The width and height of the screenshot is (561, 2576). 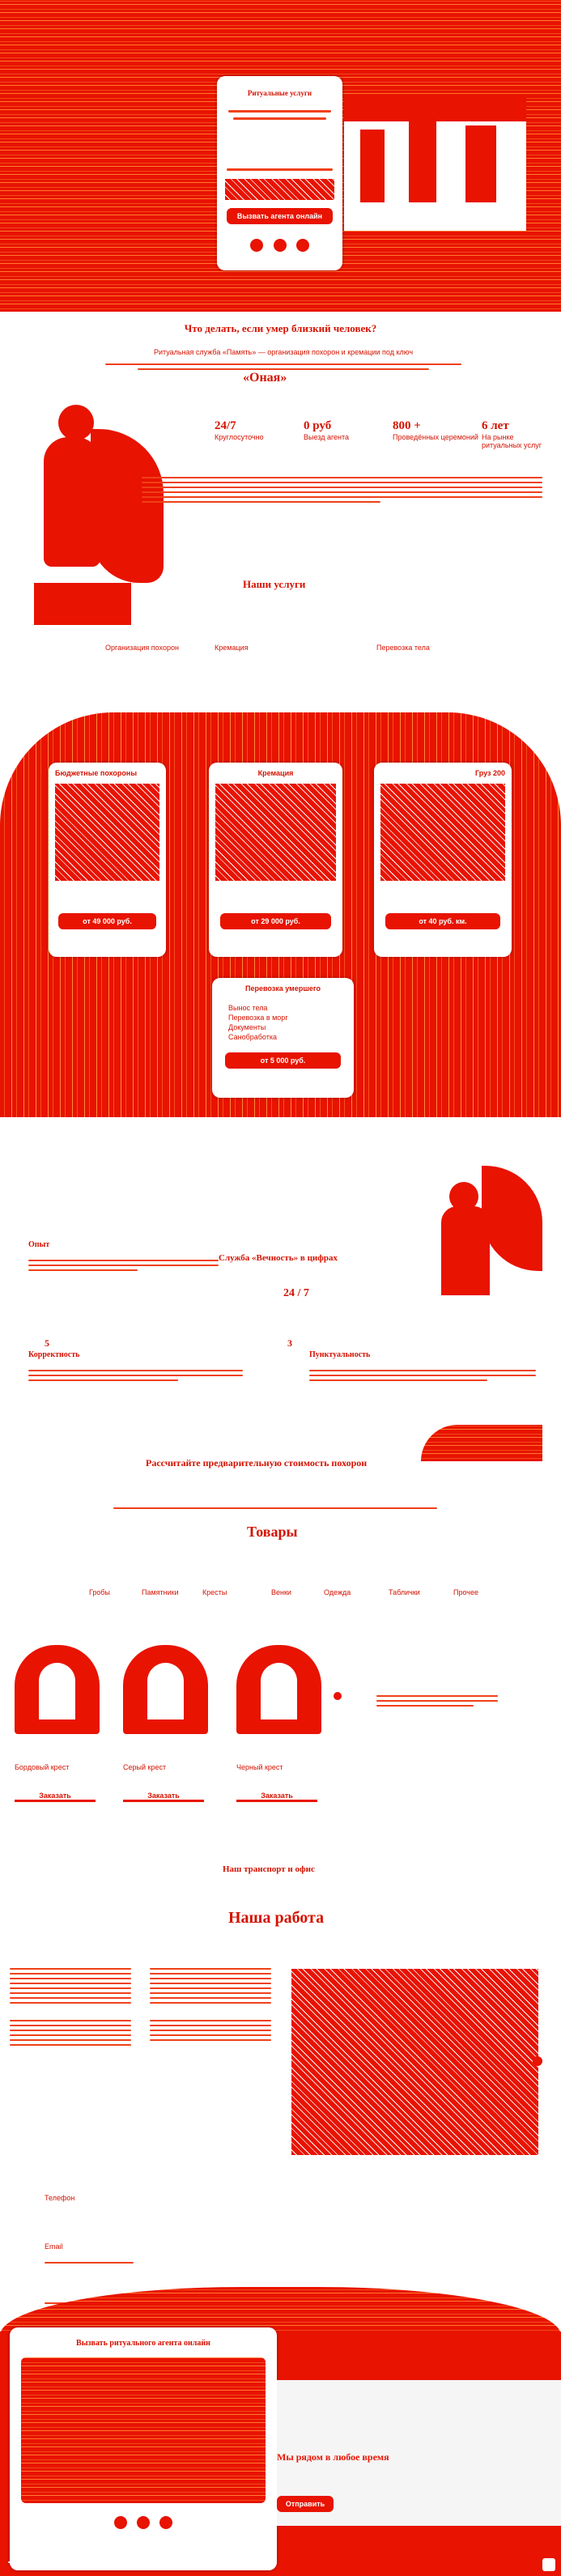 I want to click on call-agent-button: Вызвать агента онлайн, so click(x=280, y=216).